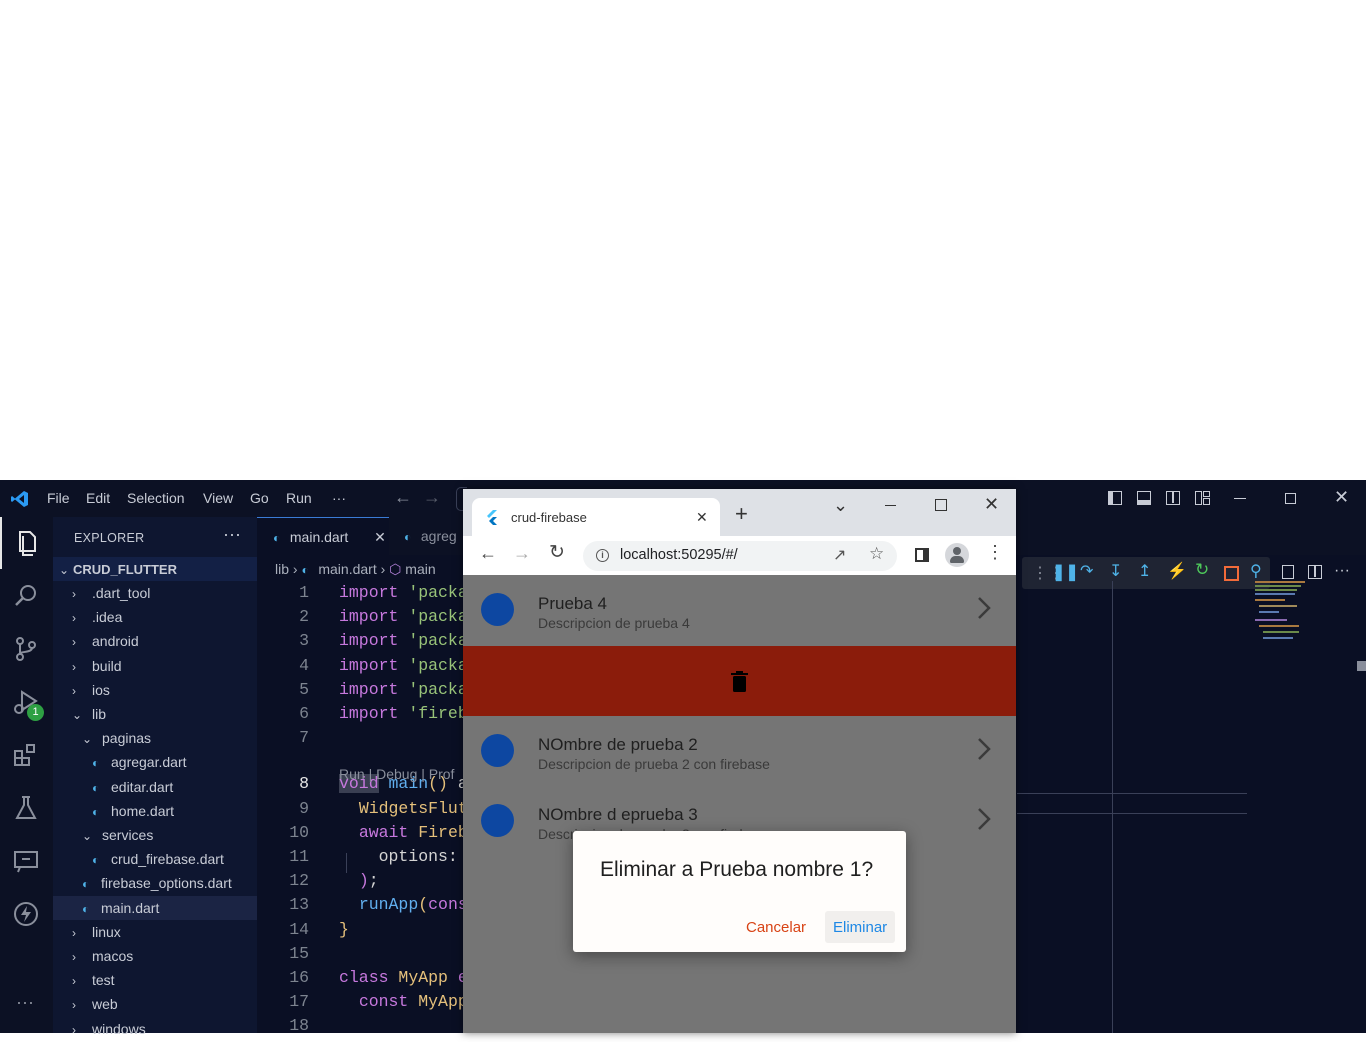 This screenshot has height=1042, width=1366. Describe the element at coordinates (25, 1002) in the screenshot. I see `more-views-icon: ···` at that location.